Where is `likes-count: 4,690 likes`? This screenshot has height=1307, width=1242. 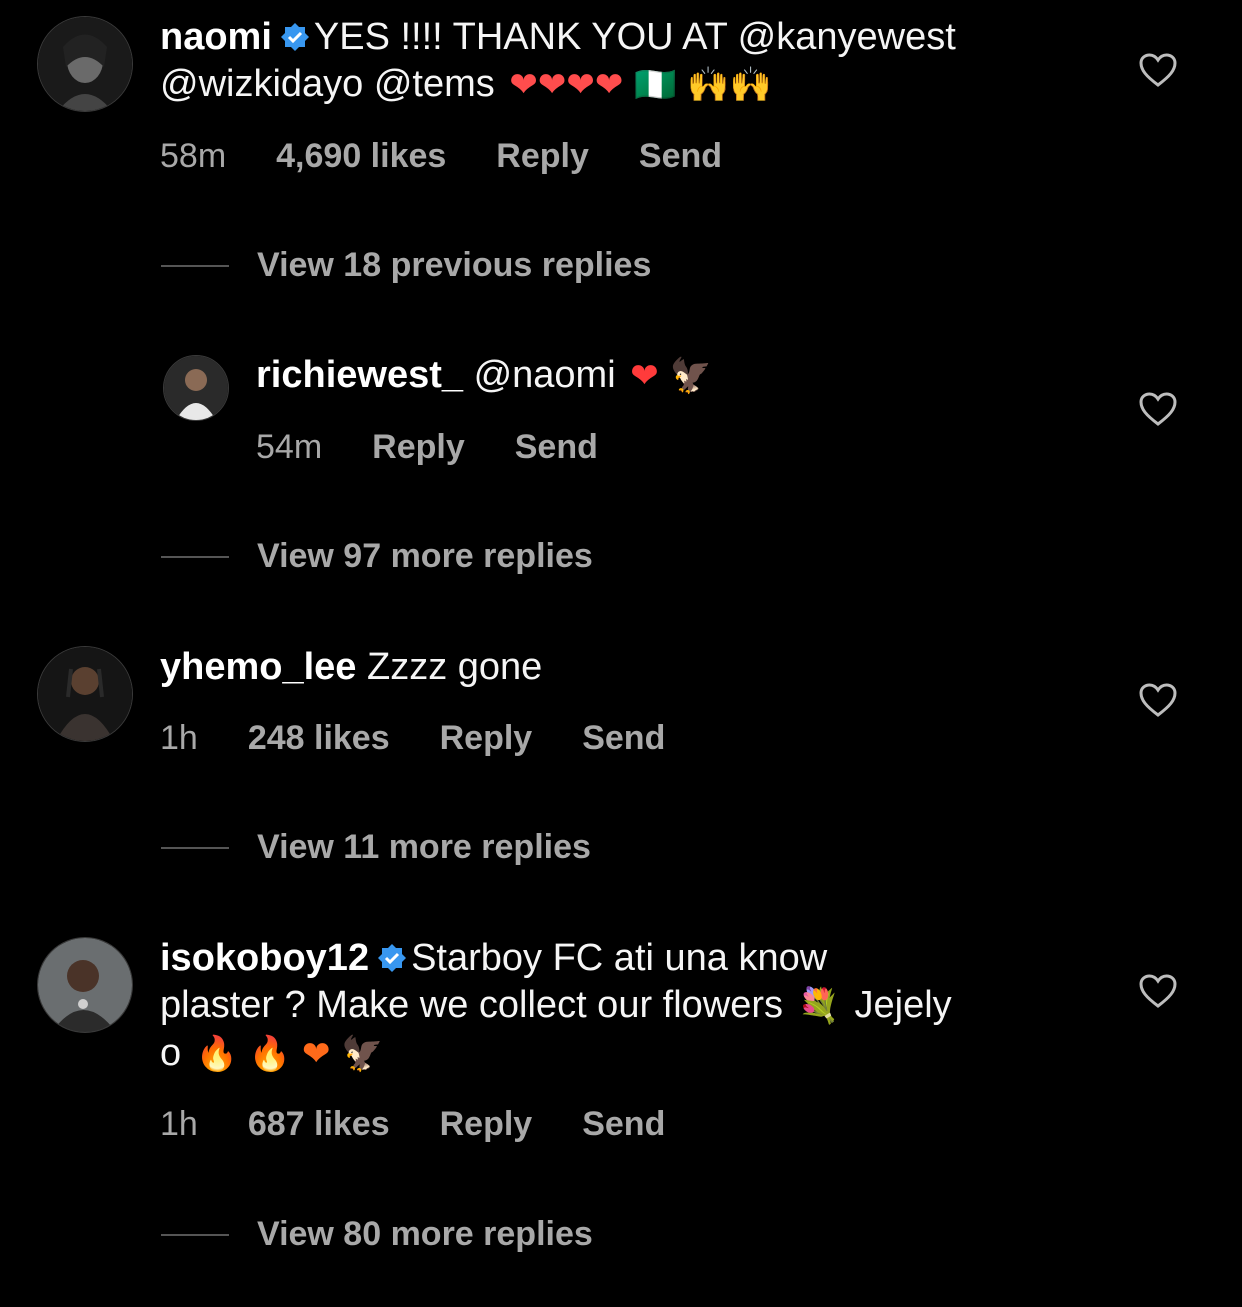 likes-count: 4,690 likes is located at coordinates (361, 156).